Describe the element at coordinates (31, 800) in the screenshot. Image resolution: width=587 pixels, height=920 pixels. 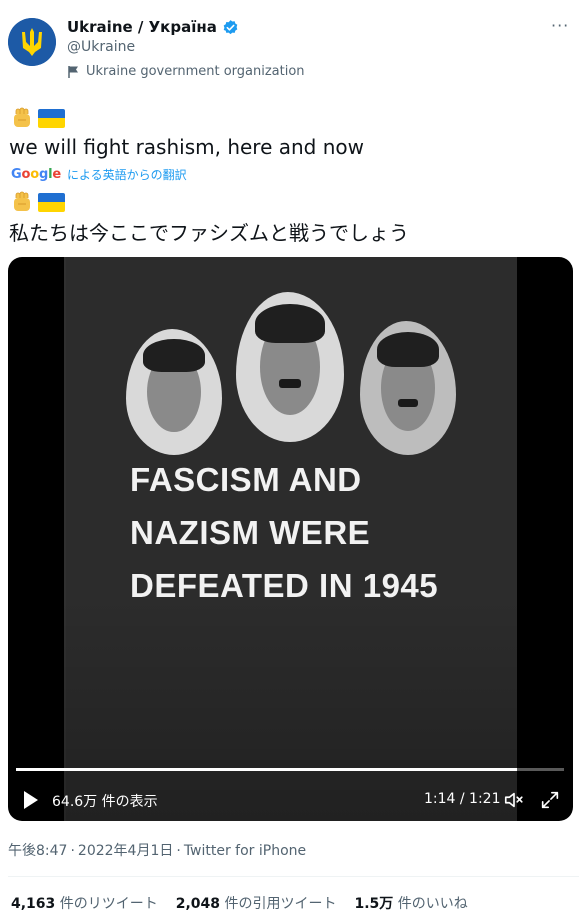
I see `play-icon` at that location.